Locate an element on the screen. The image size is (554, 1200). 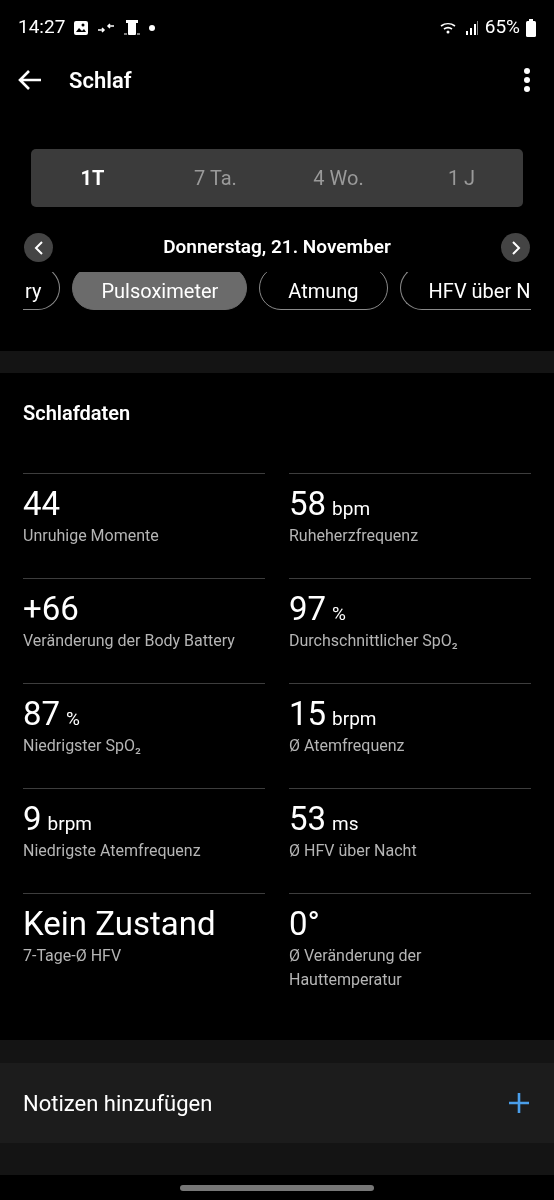
battery-icon is located at coordinates (531, 27).